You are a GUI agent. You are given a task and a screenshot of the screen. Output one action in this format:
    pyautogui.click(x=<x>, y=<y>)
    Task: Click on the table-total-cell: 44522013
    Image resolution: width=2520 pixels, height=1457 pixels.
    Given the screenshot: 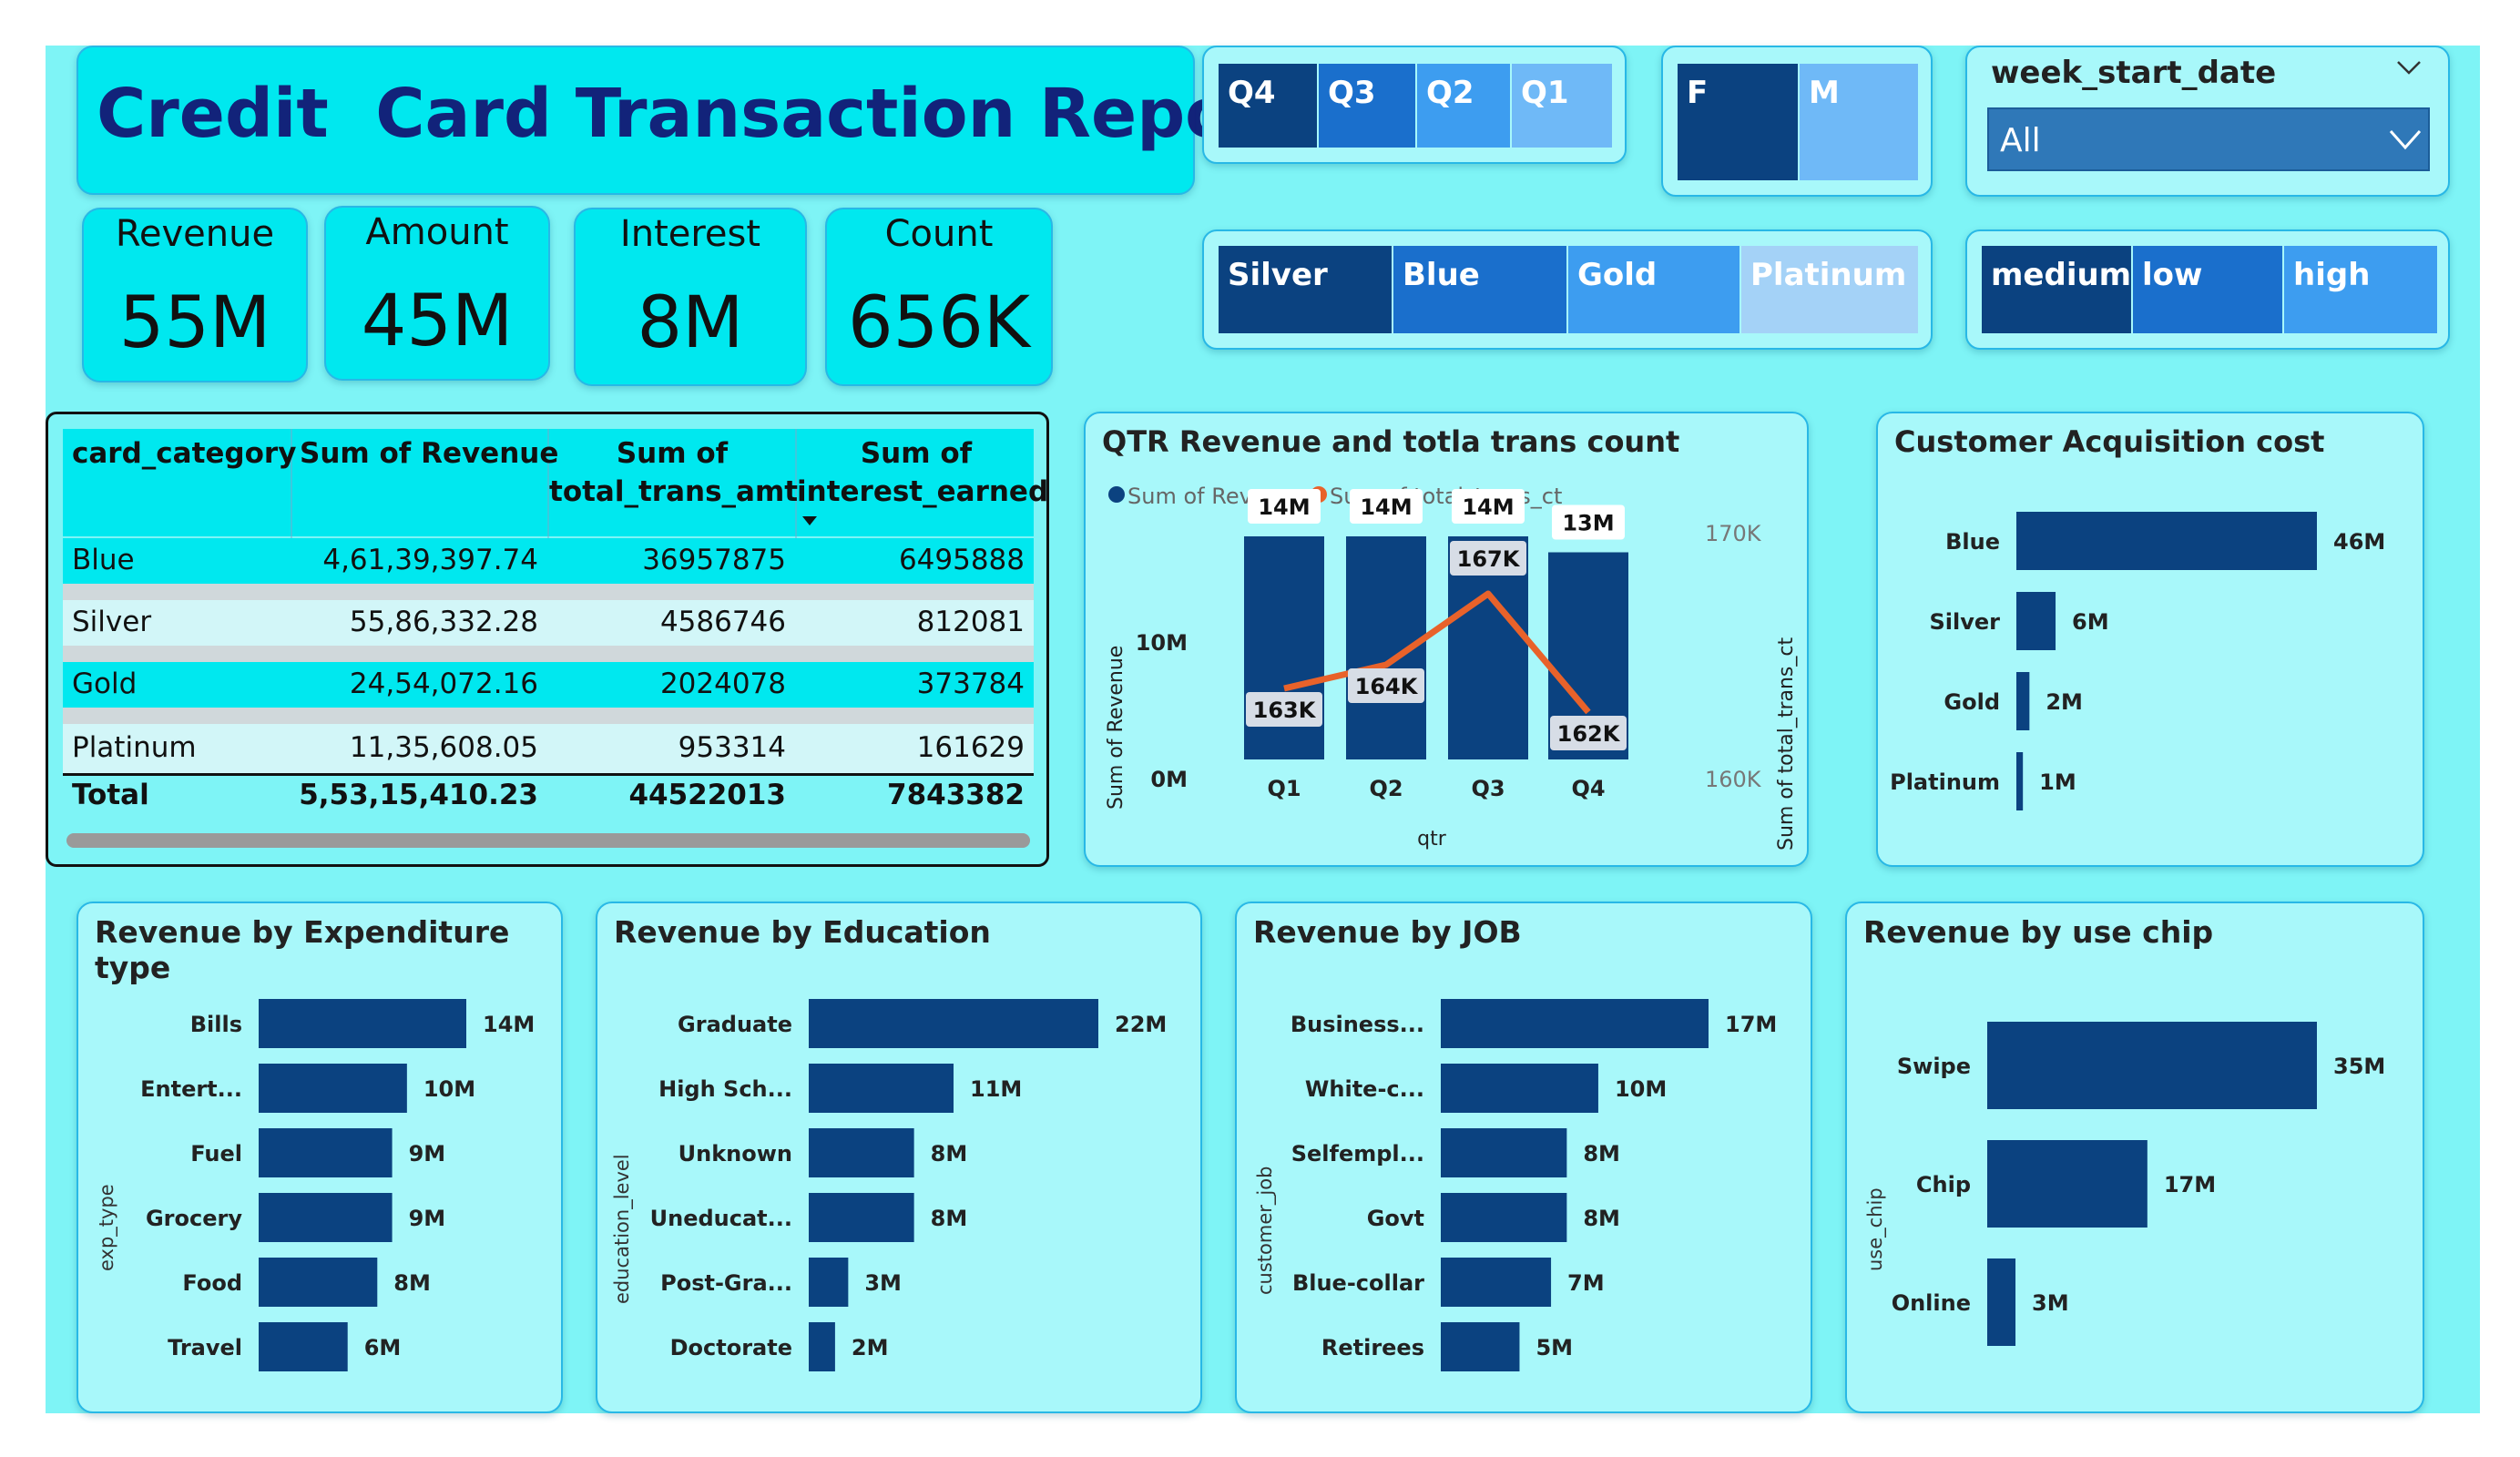 What is the action you would take?
    pyautogui.click(x=707, y=795)
    